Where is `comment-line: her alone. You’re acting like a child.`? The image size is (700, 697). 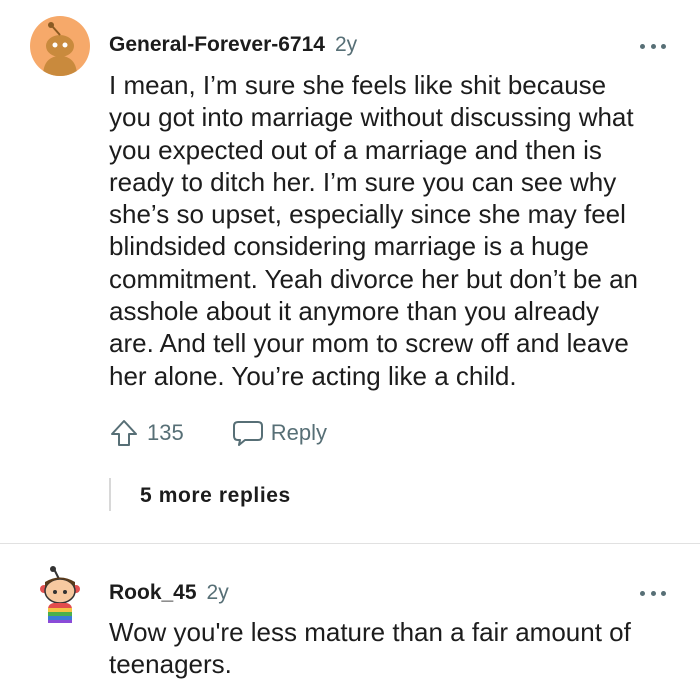
comment-line: her alone. You’re acting like a child. is located at coordinates (313, 375).